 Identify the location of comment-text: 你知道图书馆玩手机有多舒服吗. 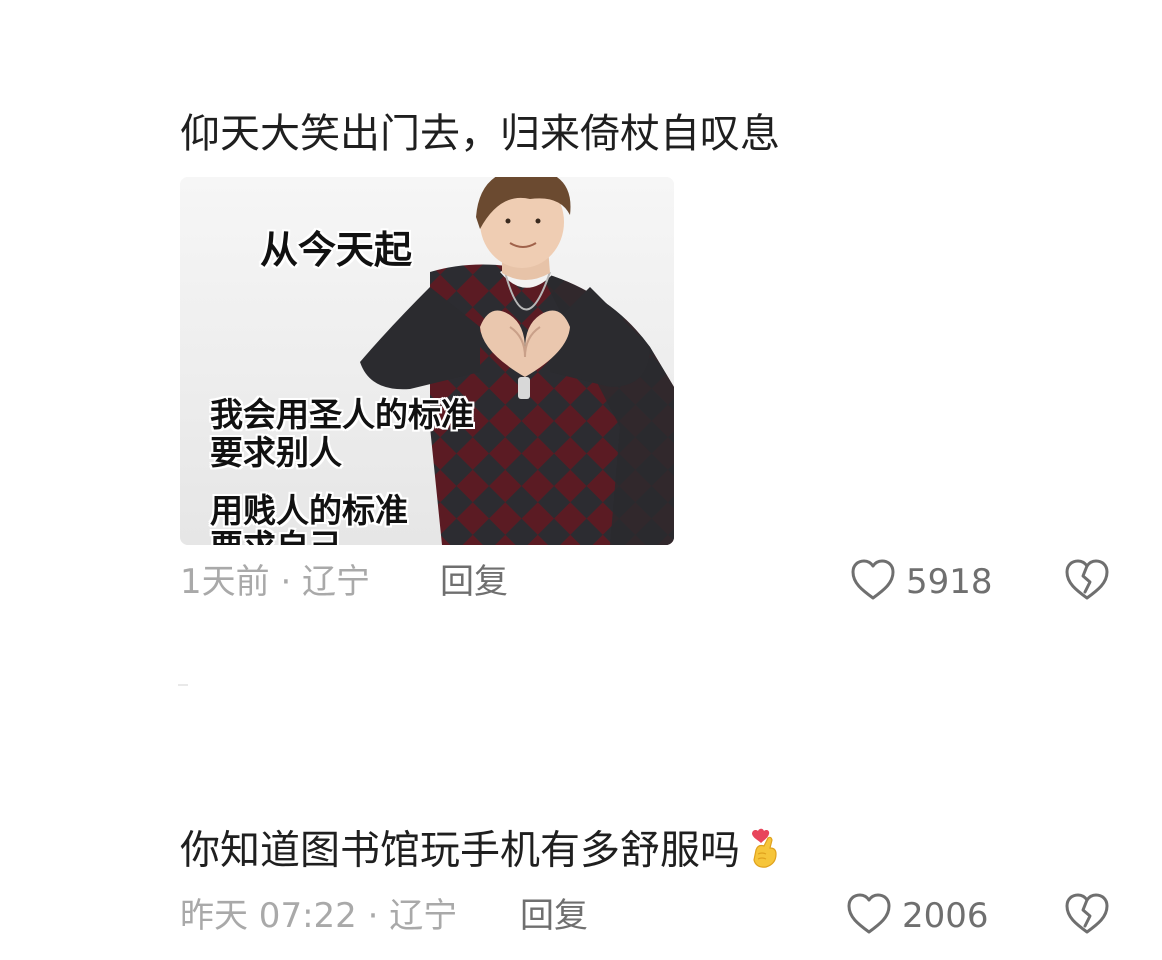
(480, 852).